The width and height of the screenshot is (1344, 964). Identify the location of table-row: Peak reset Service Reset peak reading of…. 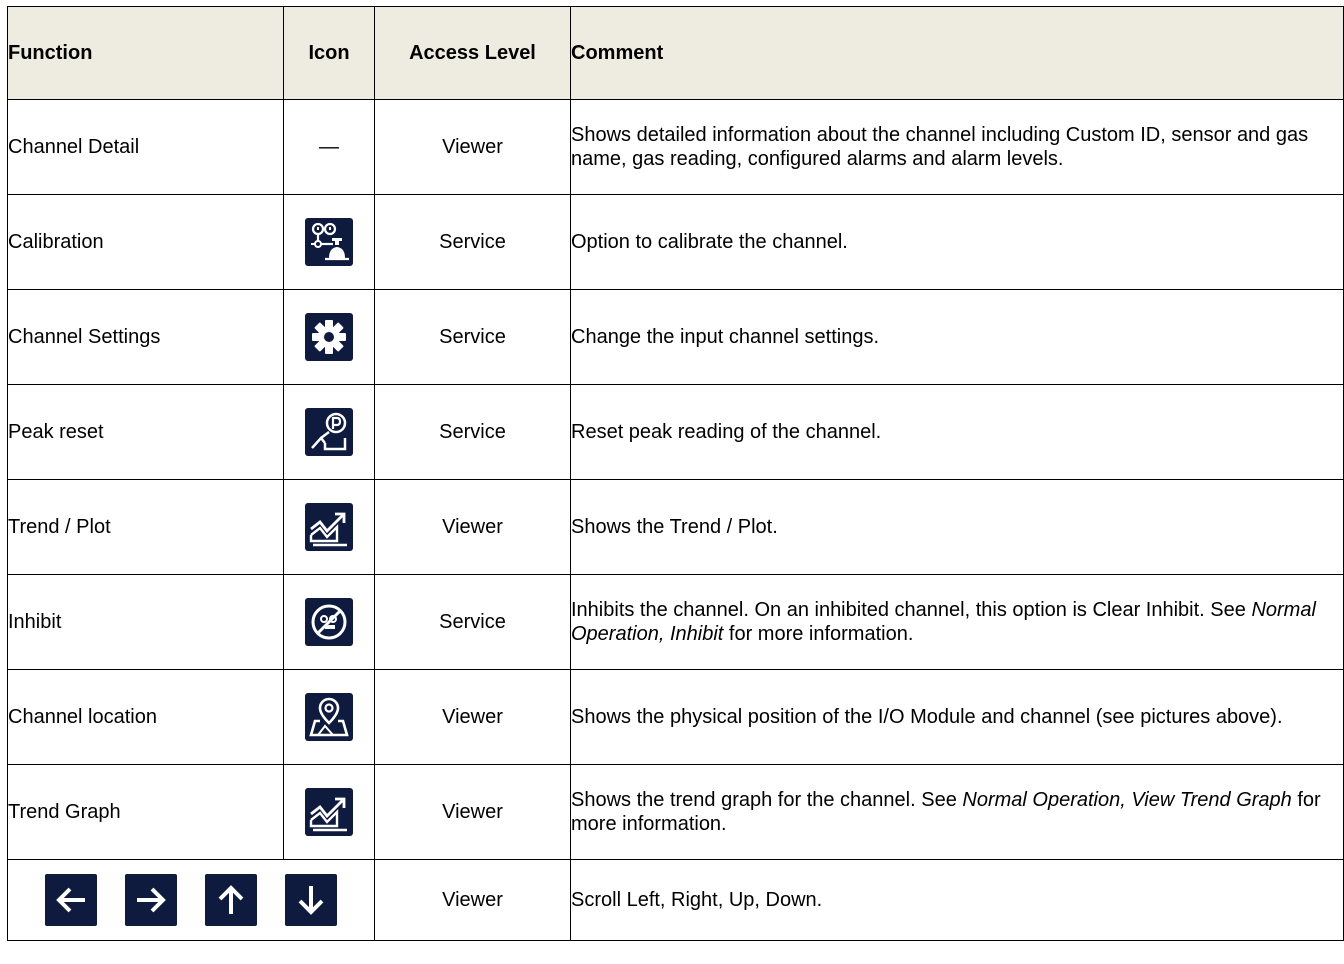
(675, 432).